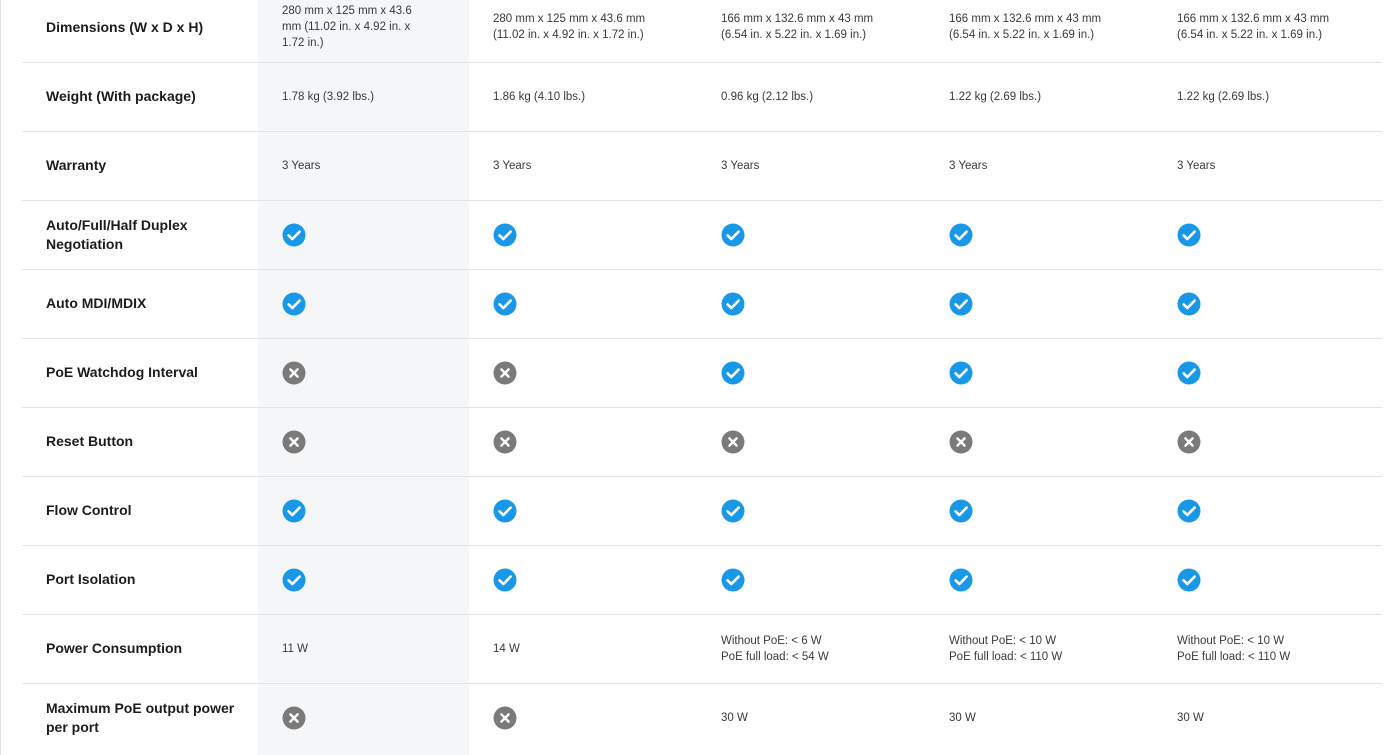 The image size is (1400, 755). What do you see at coordinates (363, 649) in the screenshot?
I see `spec-cell: 11 W` at bounding box center [363, 649].